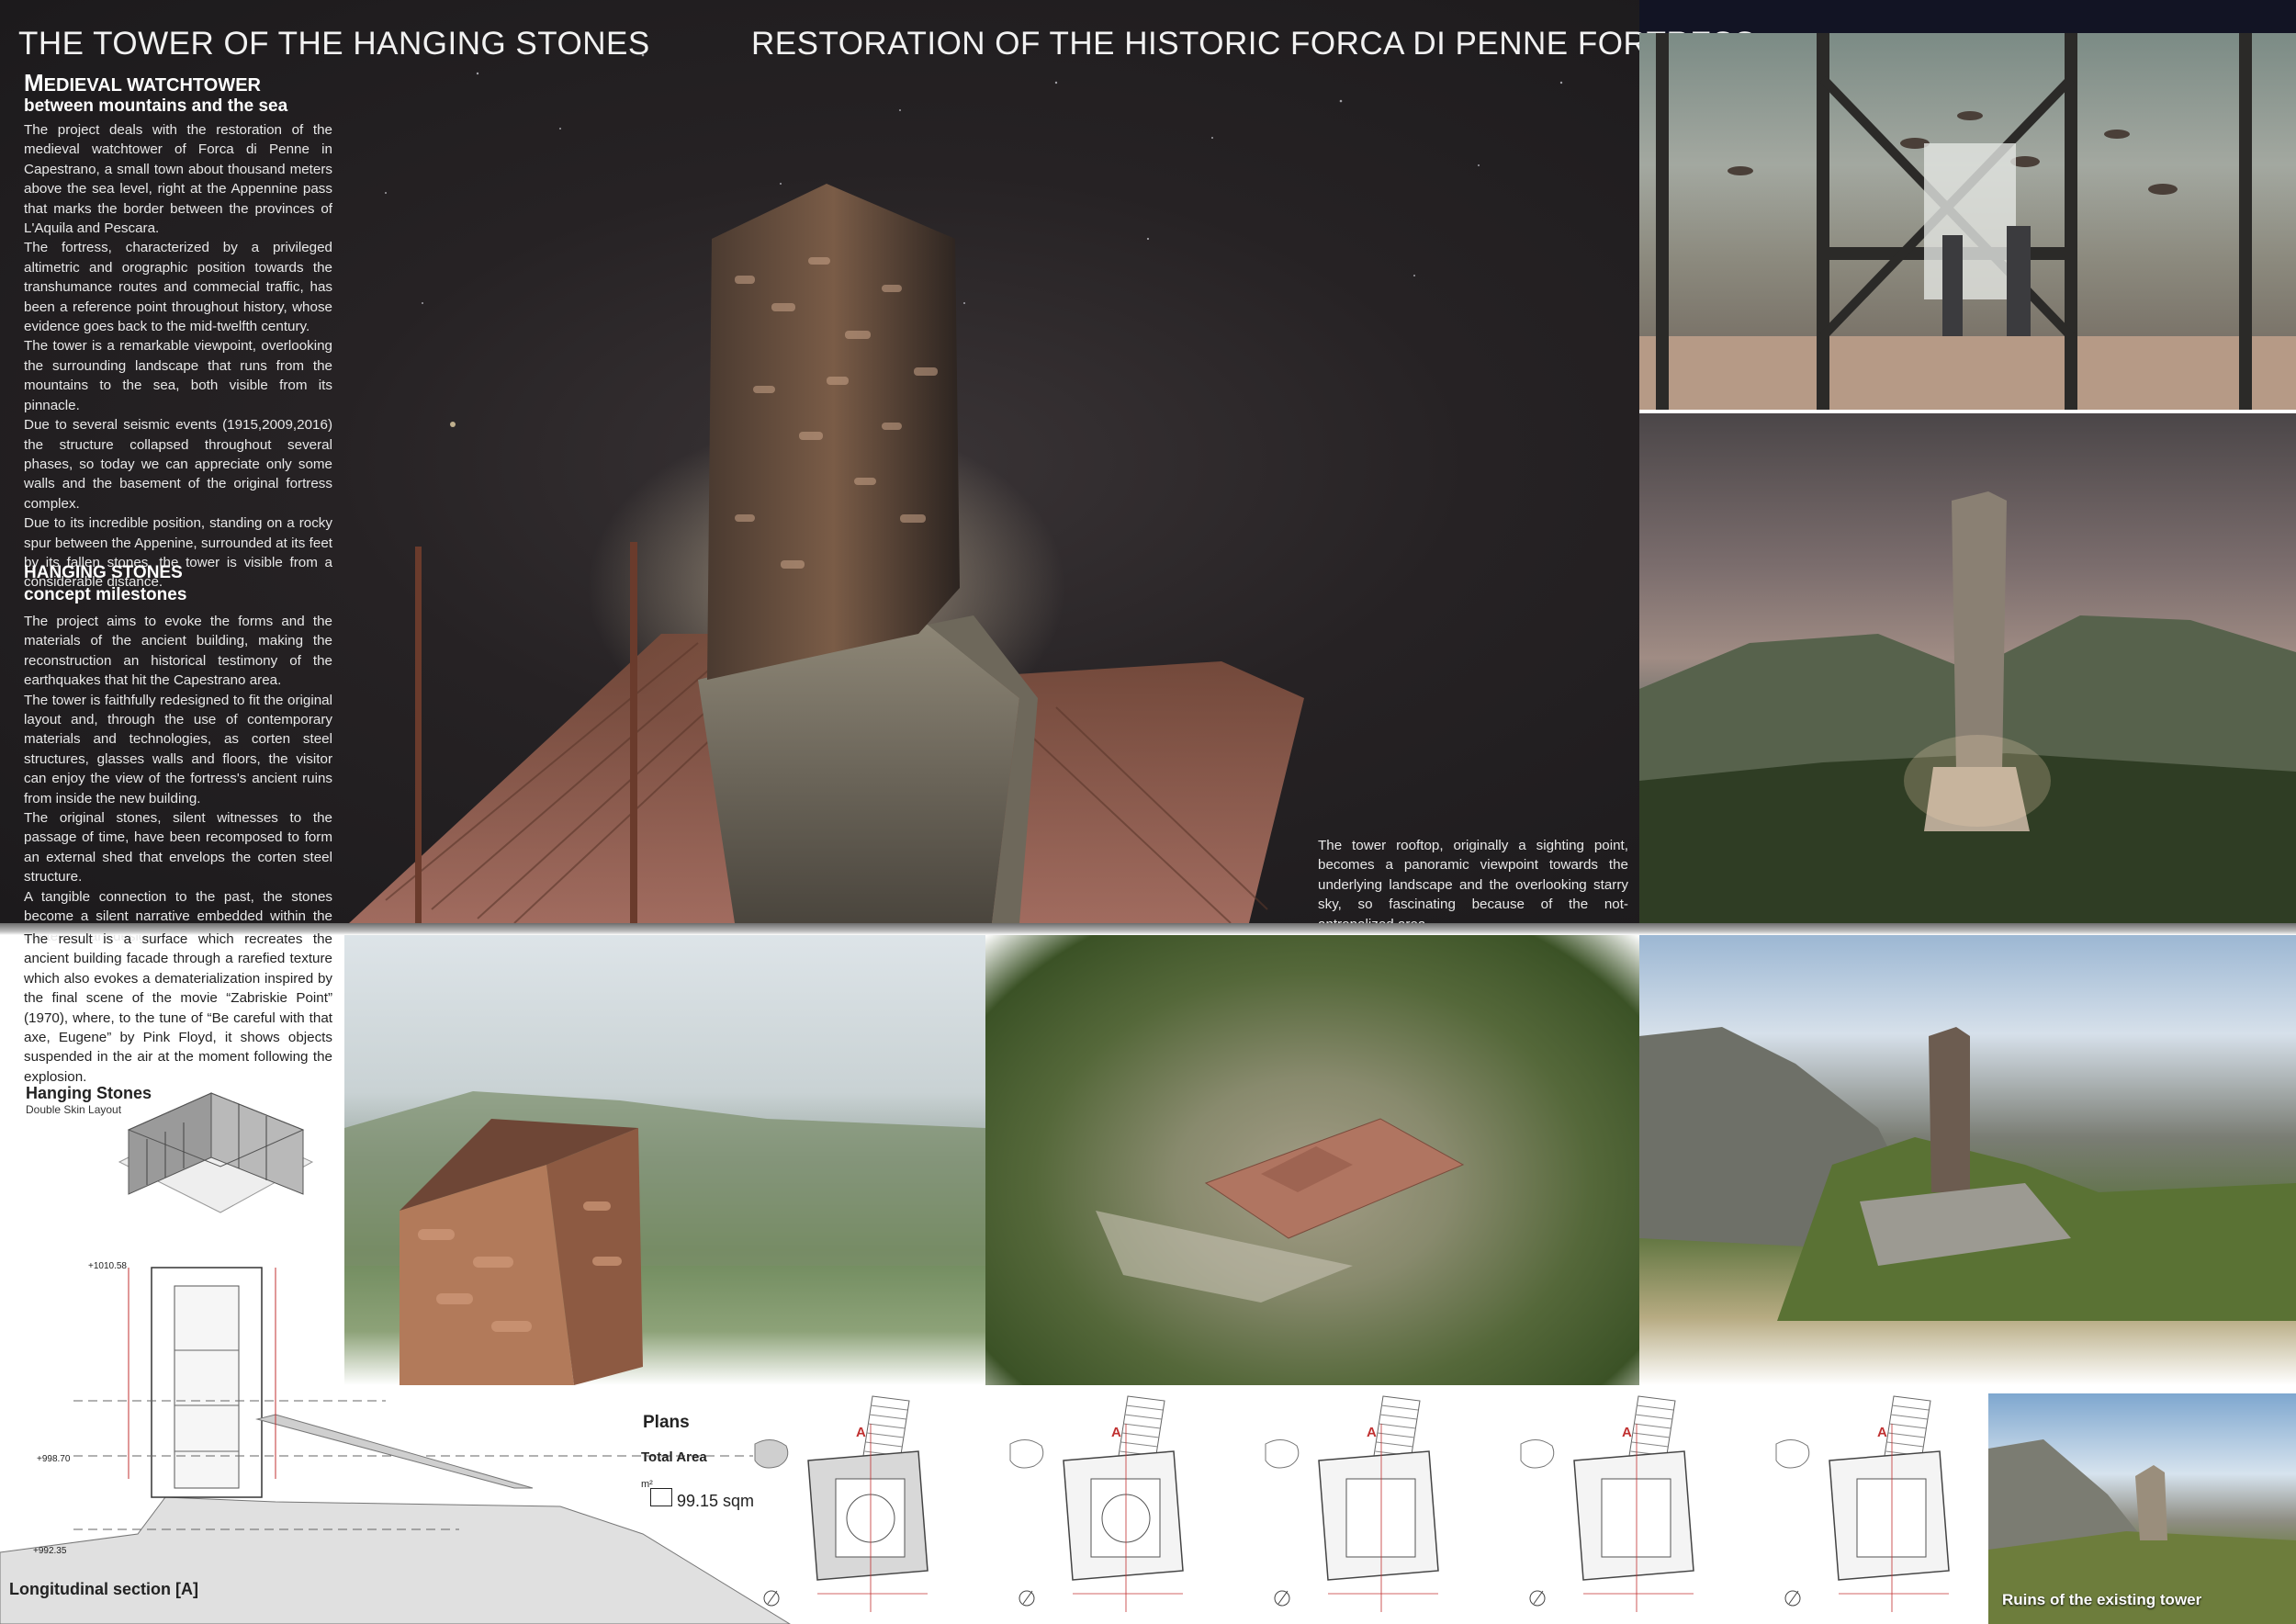  Describe the element at coordinates (152, 85) in the screenshot. I see `intro-heading-rest: EDIEVAL WATCHTOWER` at that location.